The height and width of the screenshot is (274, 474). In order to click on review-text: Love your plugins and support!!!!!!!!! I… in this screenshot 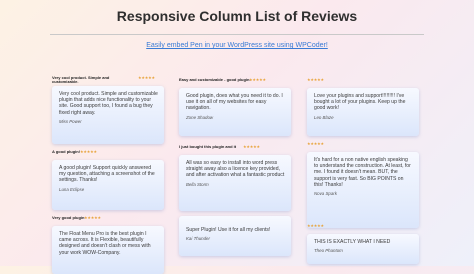, I will do `click(360, 102)`.